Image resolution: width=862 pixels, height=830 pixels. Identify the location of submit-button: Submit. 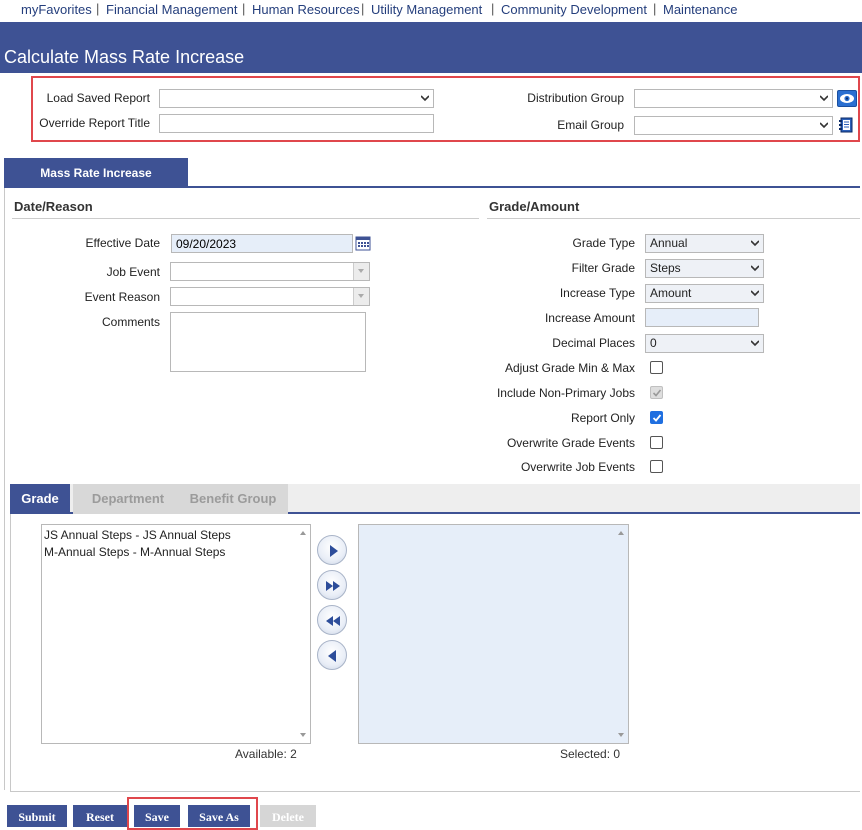
(37, 816).